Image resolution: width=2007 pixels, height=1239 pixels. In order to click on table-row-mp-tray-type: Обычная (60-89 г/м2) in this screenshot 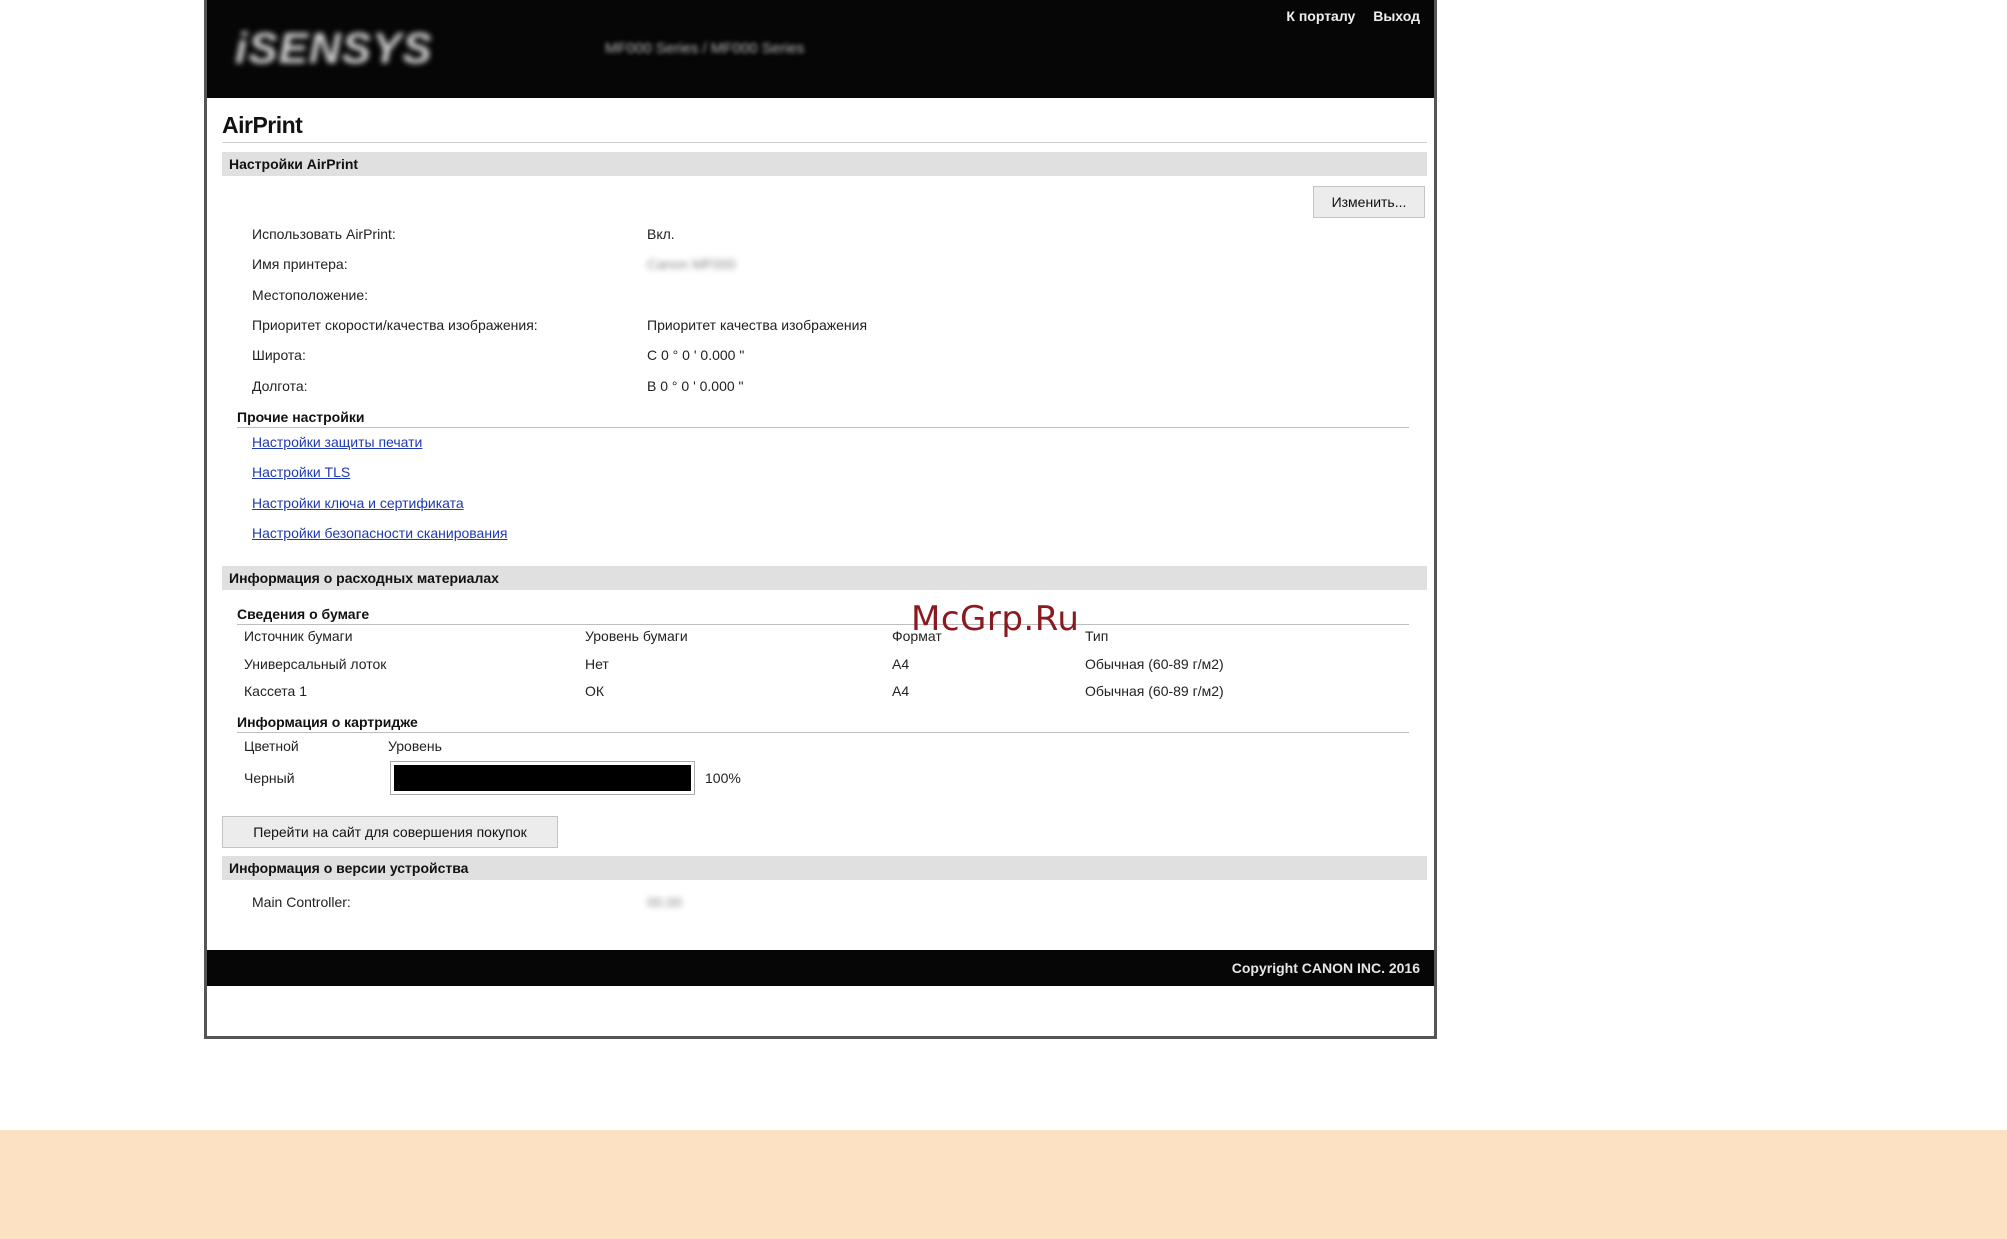, I will do `click(1154, 664)`.